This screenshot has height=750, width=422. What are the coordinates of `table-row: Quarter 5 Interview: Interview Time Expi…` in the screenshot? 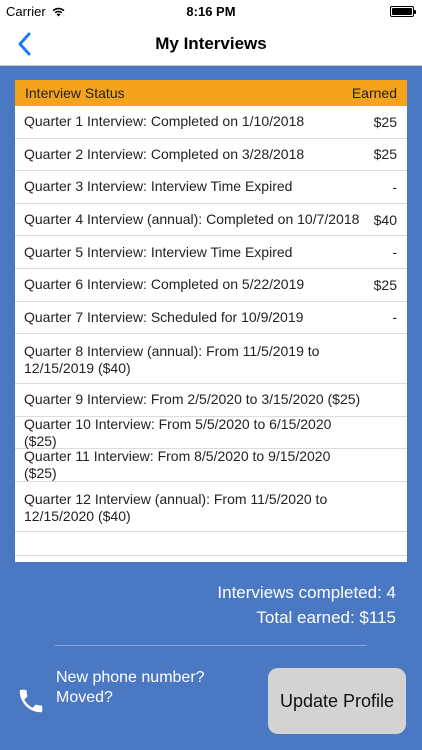 It's located at (211, 252).